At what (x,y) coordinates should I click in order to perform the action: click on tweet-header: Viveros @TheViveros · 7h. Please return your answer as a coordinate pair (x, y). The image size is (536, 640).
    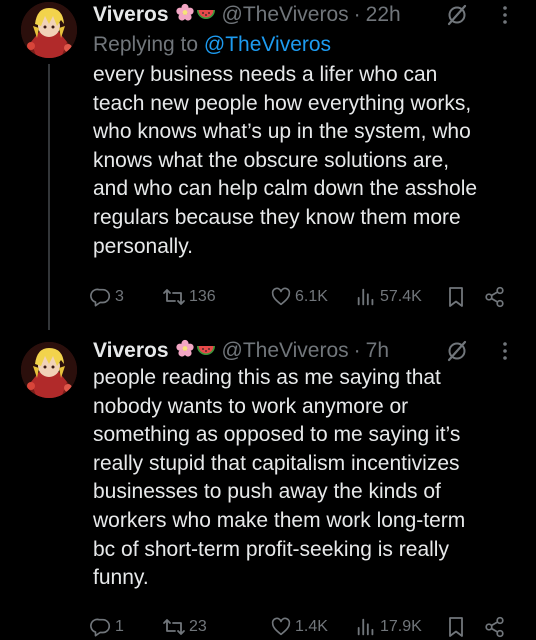
    Looking at the image, I should click on (241, 351).